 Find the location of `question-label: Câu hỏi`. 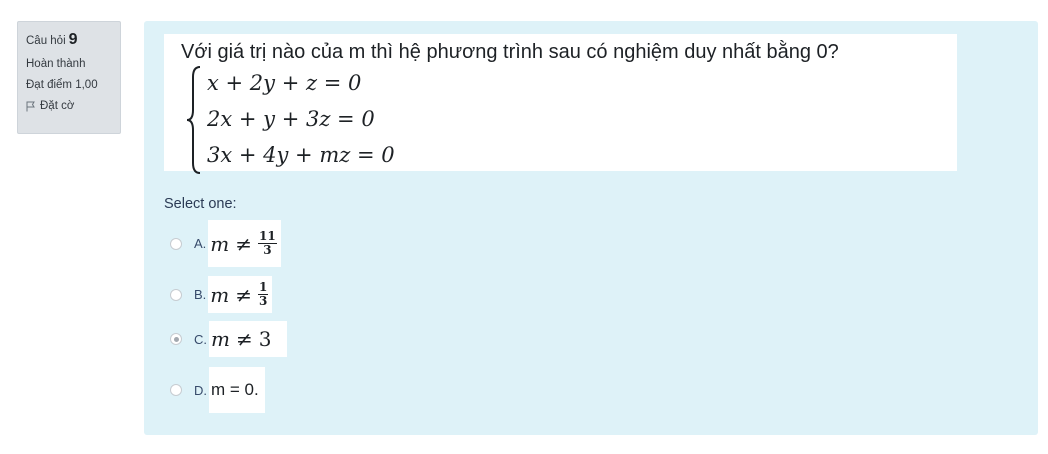

question-label: Câu hỏi is located at coordinates (46, 41).